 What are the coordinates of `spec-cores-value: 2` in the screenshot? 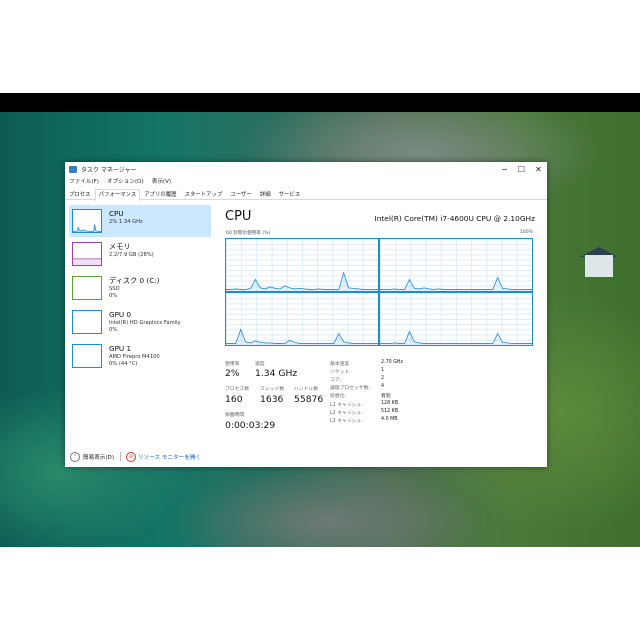 It's located at (383, 378).